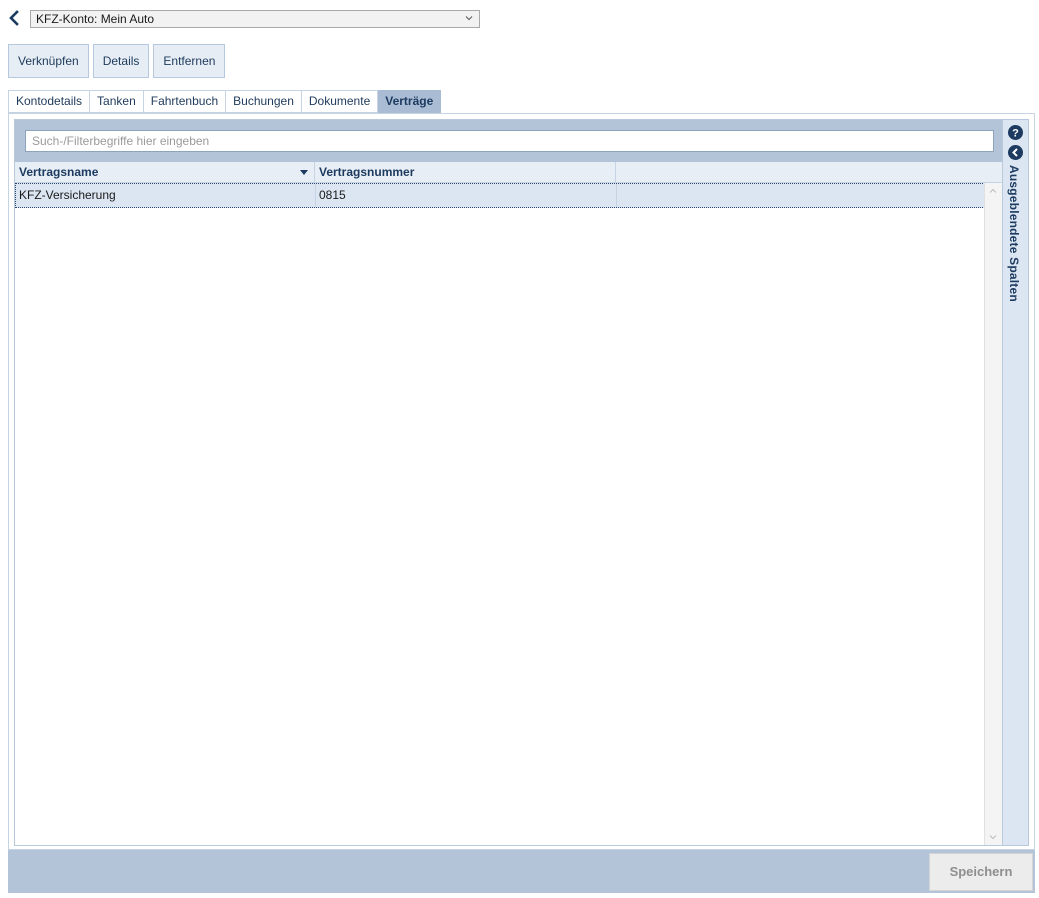 This screenshot has width=1039, height=898. I want to click on help-icon: ?, so click(1015, 132).